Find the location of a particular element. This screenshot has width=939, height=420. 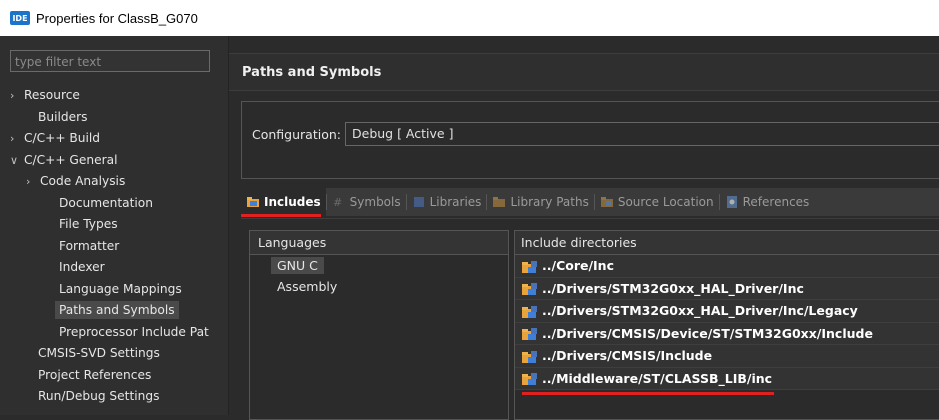

tree-item-label: Project References is located at coordinates (95, 374).